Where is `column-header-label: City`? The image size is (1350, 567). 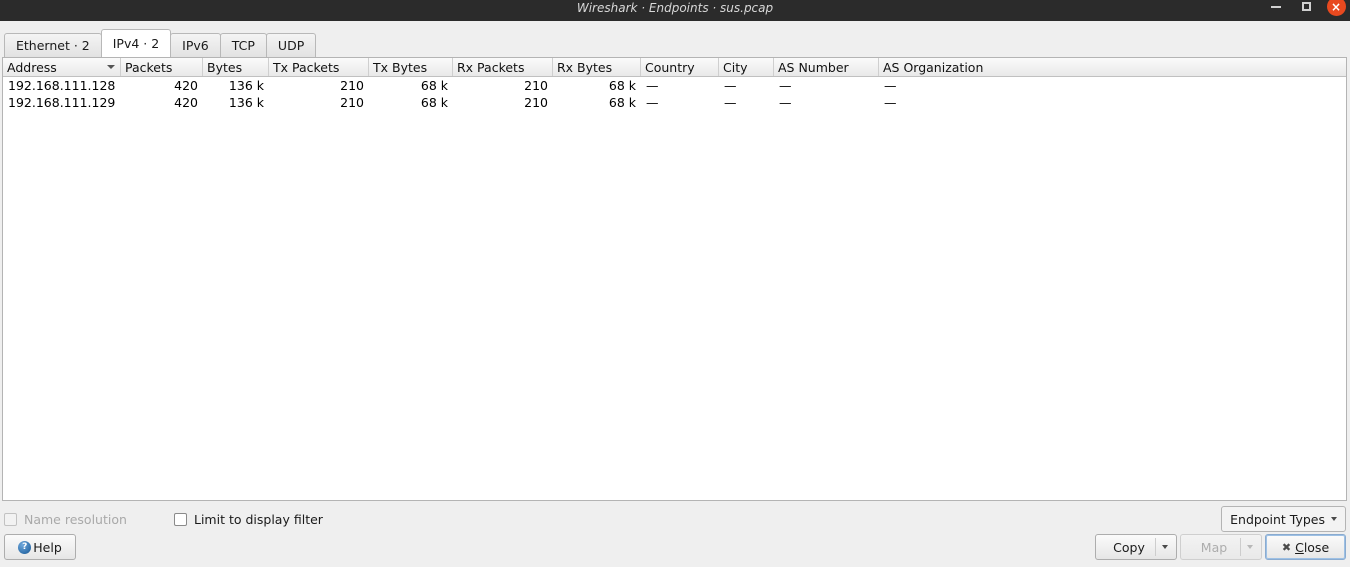
column-header-label: City is located at coordinates (735, 67).